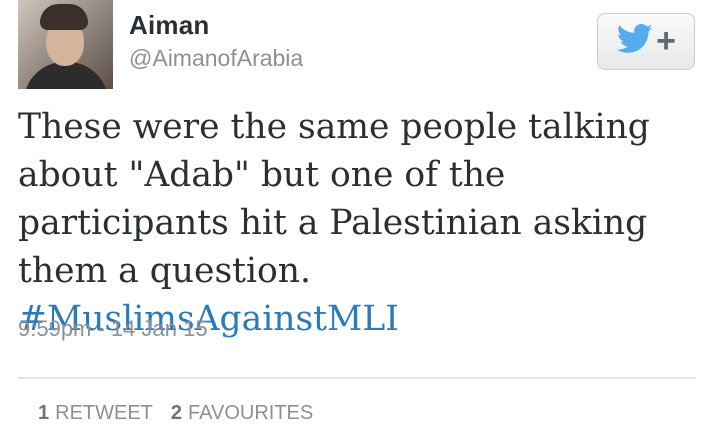 The image size is (702, 443). Describe the element at coordinates (216, 58) in the screenshot. I see `user-handle: @AimanofArabia` at that location.